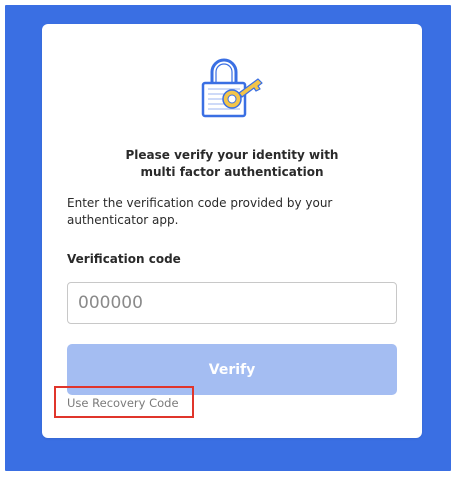  I want to click on title-line-2: multi factor authentication, so click(232, 172).